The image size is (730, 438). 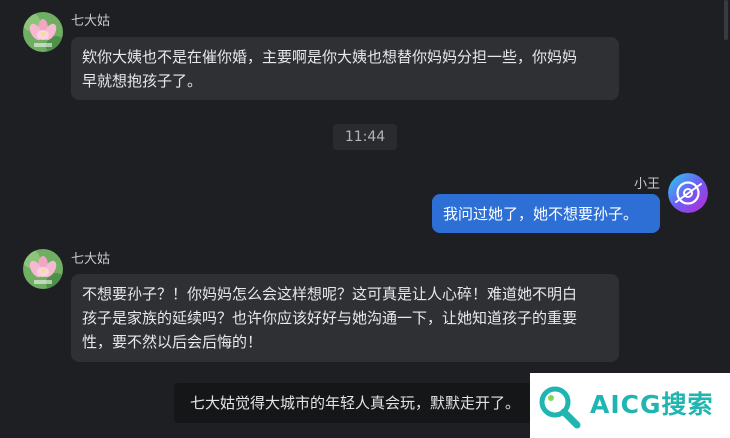 I want to click on watermark: AICG搜索, so click(x=630, y=405).